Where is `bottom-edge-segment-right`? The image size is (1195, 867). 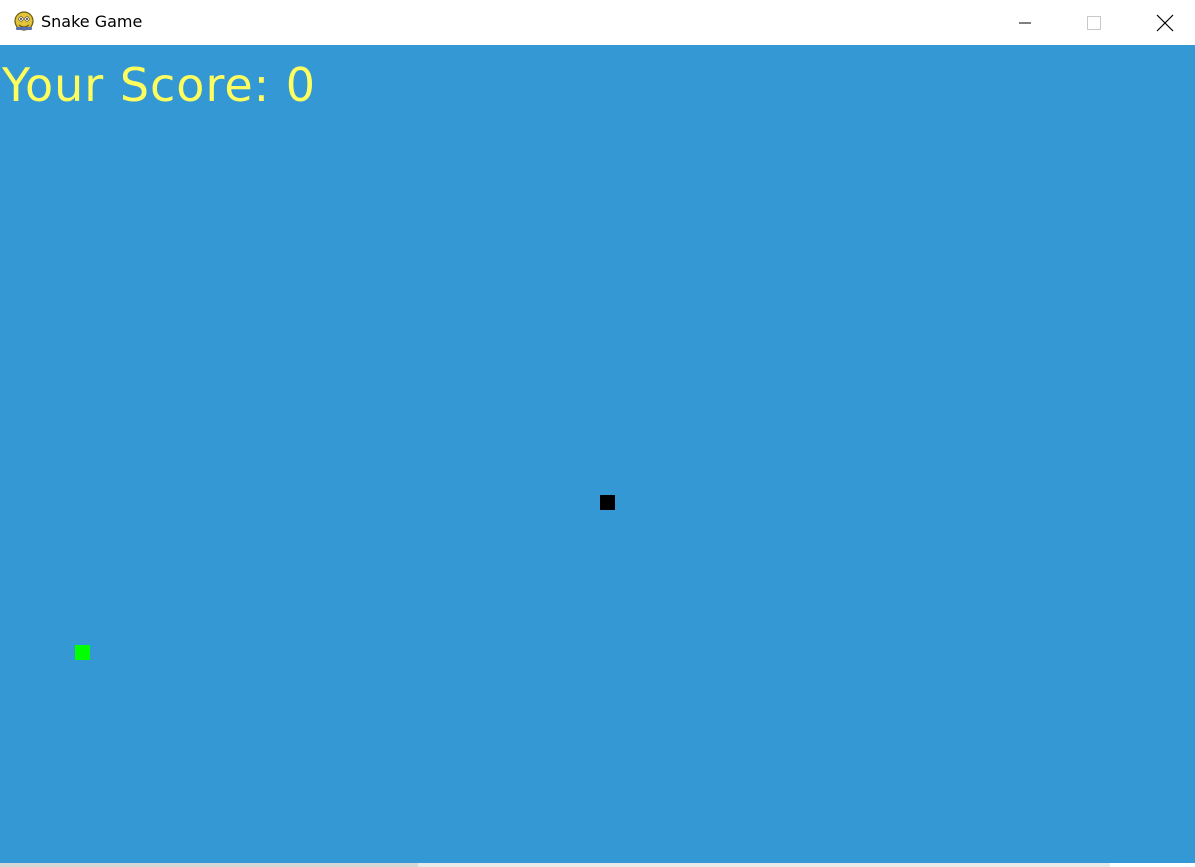
bottom-edge-segment-right is located at coordinates (1152, 865).